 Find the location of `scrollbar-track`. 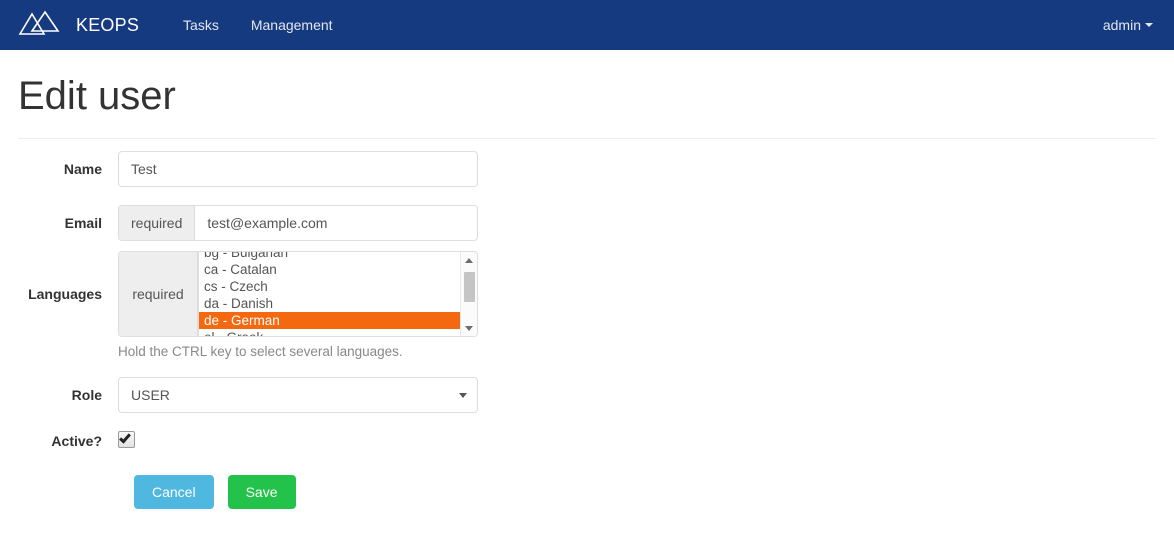

scrollbar-track is located at coordinates (469, 294).